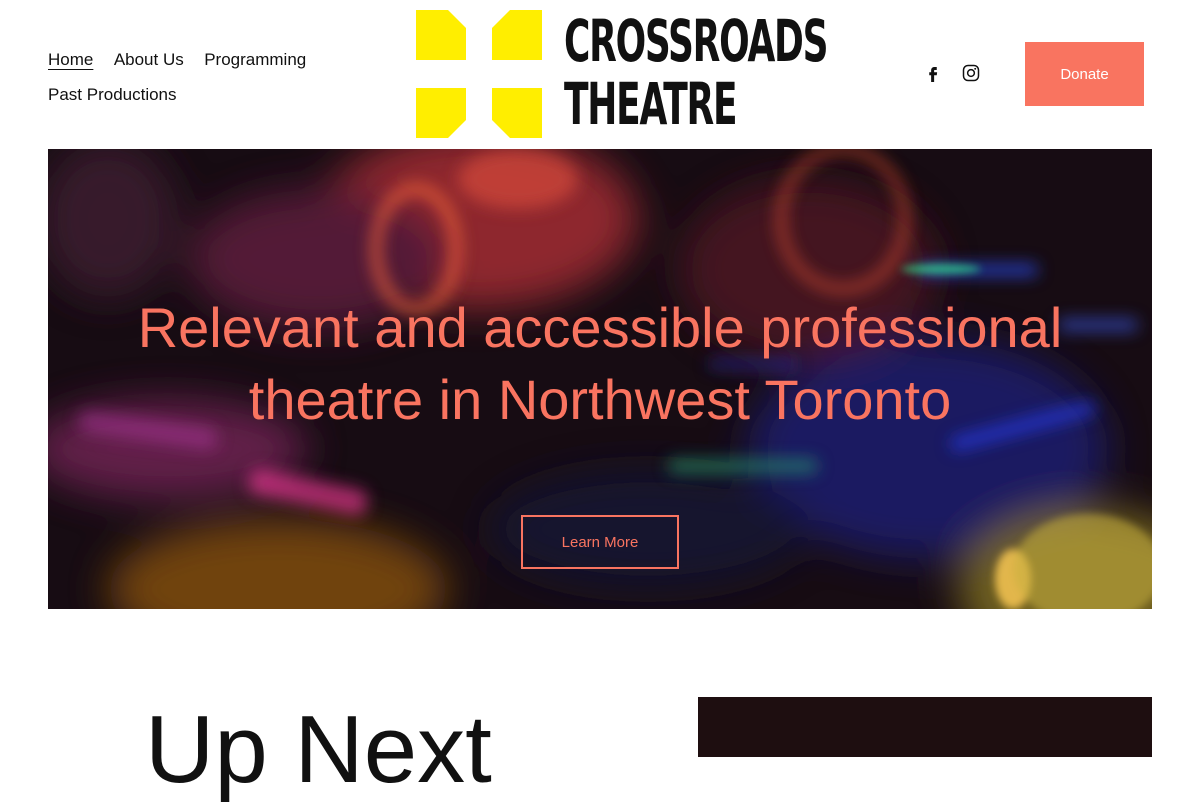 This screenshot has width=1200, height=803. I want to click on nav-home: Home, so click(70, 59).